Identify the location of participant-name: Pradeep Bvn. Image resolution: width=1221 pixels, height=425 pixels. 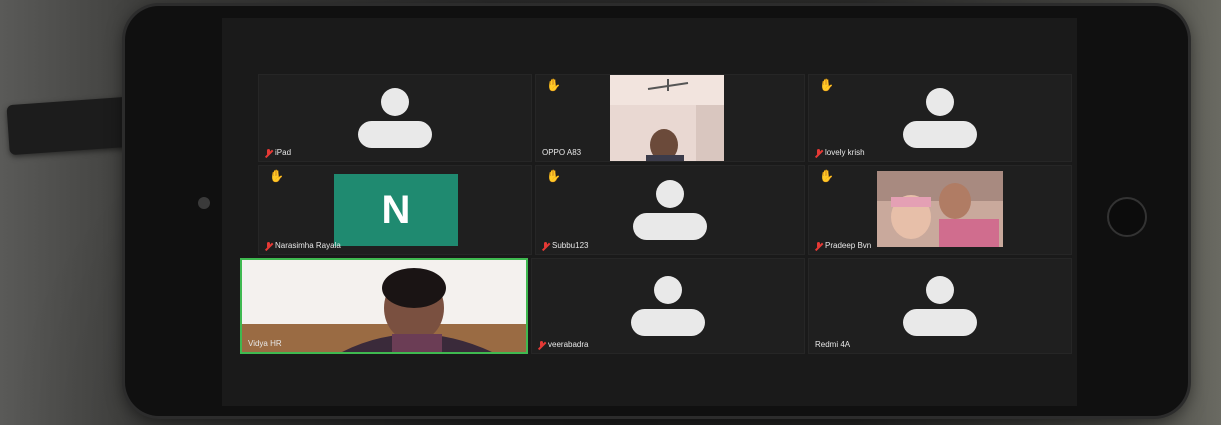
(848, 245).